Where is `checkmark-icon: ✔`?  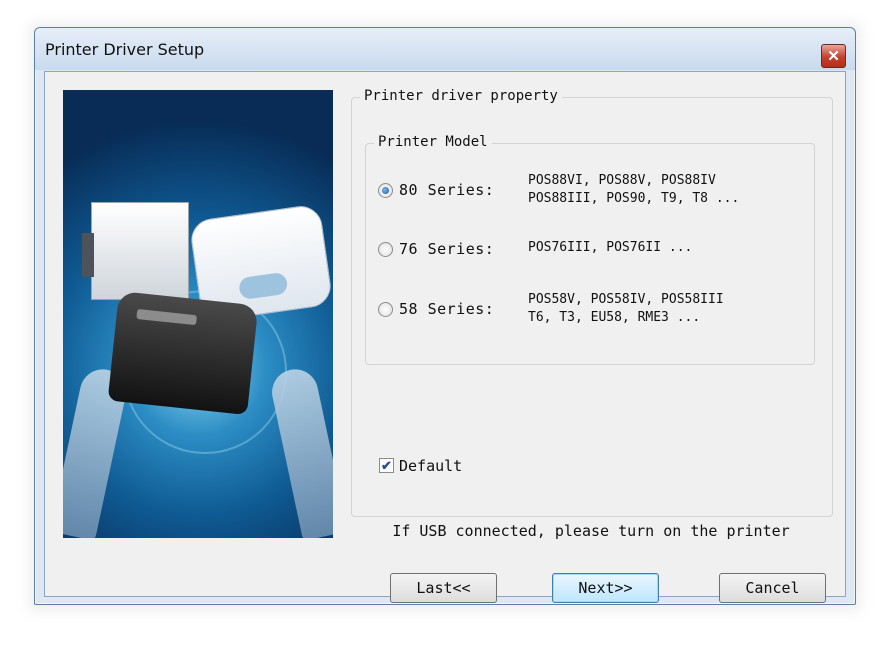 checkmark-icon: ✔ is located at coordinates (386, 465).